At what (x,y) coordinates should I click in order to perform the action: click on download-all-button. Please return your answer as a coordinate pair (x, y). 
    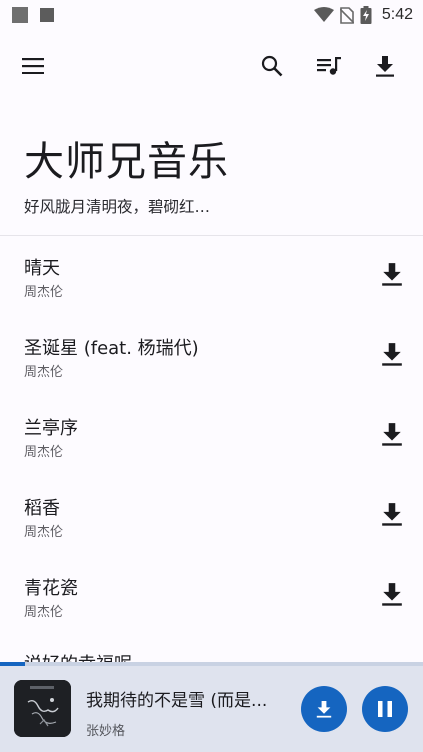
    Looking at the image, I should click on (385, 66).